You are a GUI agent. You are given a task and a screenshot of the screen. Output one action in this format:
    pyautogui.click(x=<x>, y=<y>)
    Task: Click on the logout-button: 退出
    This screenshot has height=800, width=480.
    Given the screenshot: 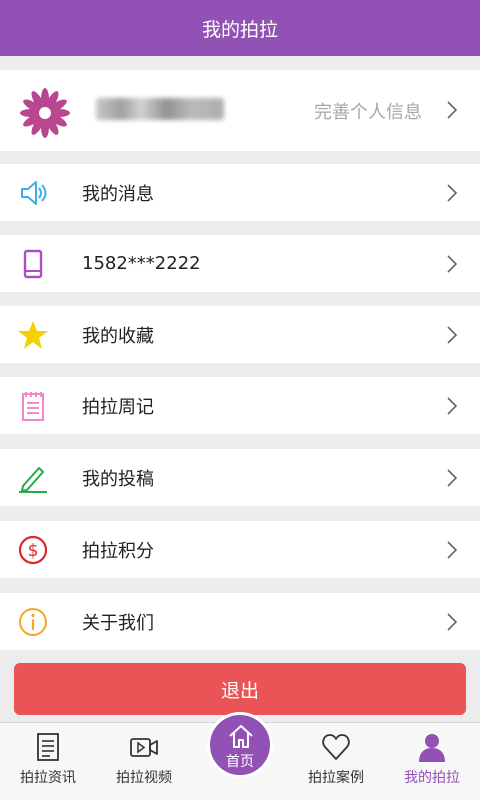 What is the action you would take?
    pyautogui.click(x=240, y=689)
    